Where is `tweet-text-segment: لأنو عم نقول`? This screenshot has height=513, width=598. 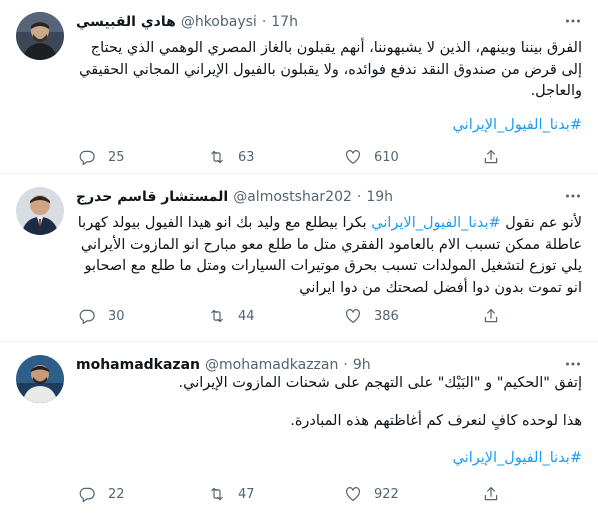
tweet-text-segment: لأنو عم نقول is located at coordinates (541, 223).